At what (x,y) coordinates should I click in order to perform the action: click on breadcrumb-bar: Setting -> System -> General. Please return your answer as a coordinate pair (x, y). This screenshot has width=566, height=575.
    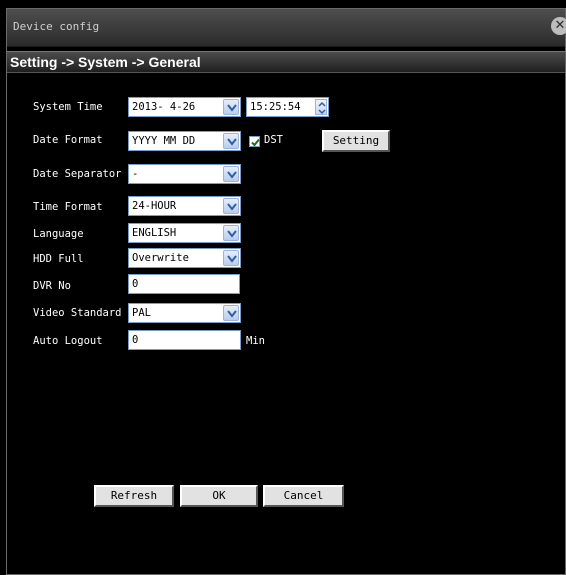
    Looking at the image, I should click on (286, 62).